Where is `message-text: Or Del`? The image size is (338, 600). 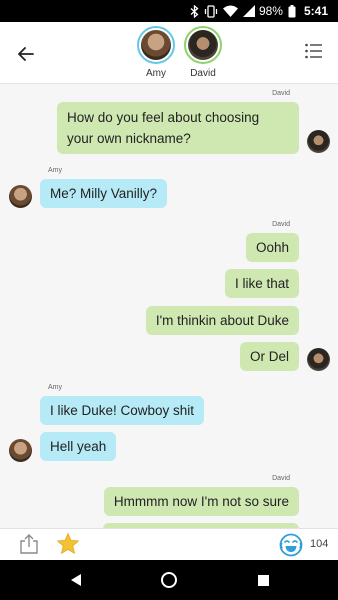 message-text: Or Del is located at coordinates (269, 356).